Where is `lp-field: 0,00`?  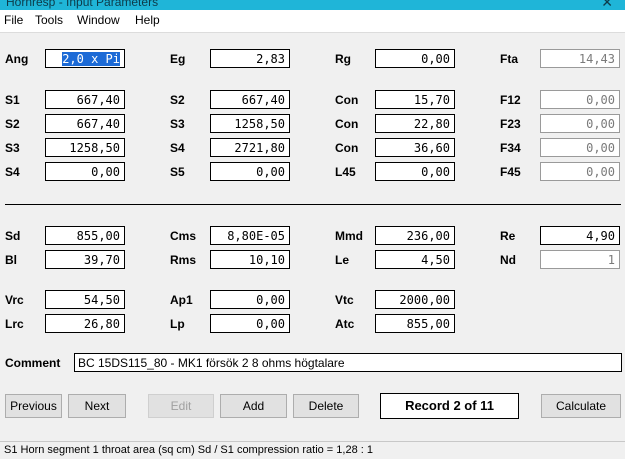
lp-field: 0,00 is located at coordinates (250, 323).